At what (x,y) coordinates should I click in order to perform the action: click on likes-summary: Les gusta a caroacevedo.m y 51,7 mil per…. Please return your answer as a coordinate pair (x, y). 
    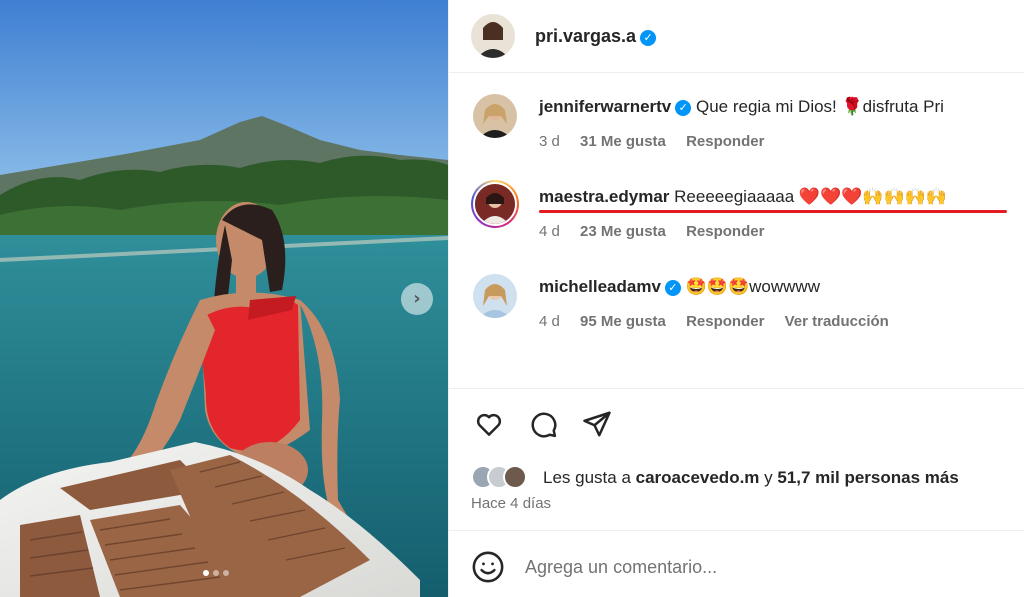
    Looking at the image, I should click on (751, 478).